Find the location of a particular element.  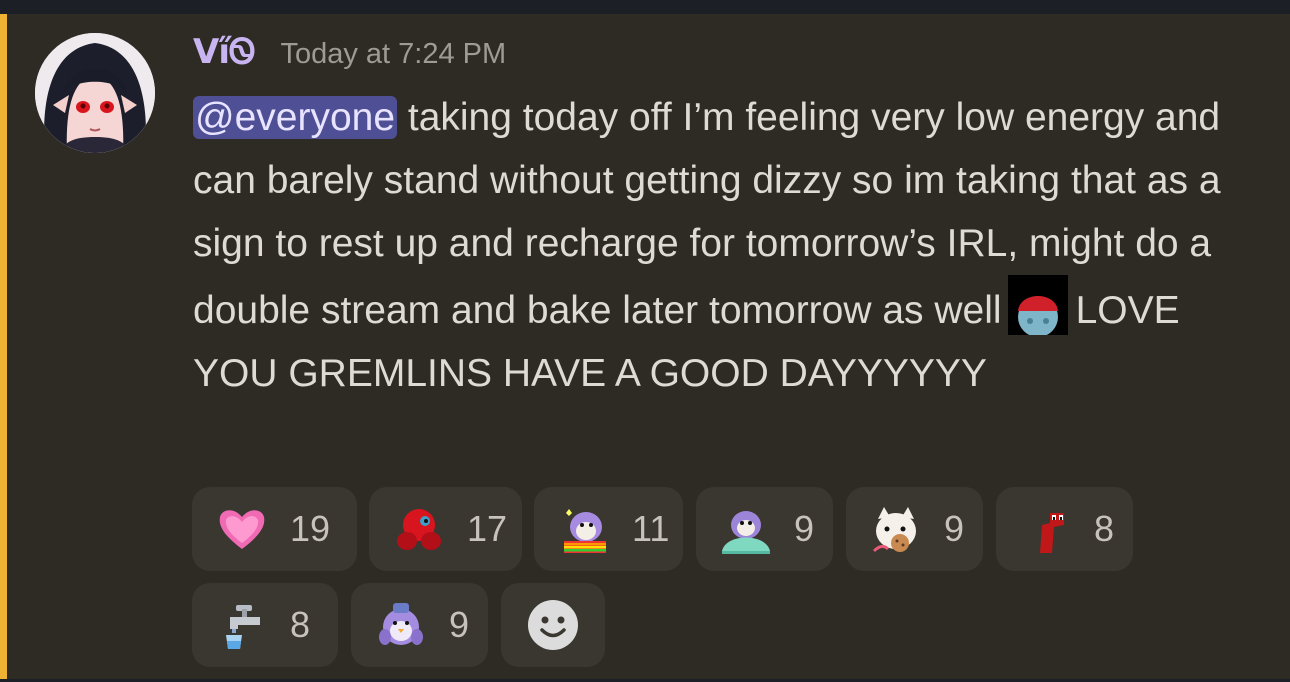

top-bar is located at coordinates (645, 7).